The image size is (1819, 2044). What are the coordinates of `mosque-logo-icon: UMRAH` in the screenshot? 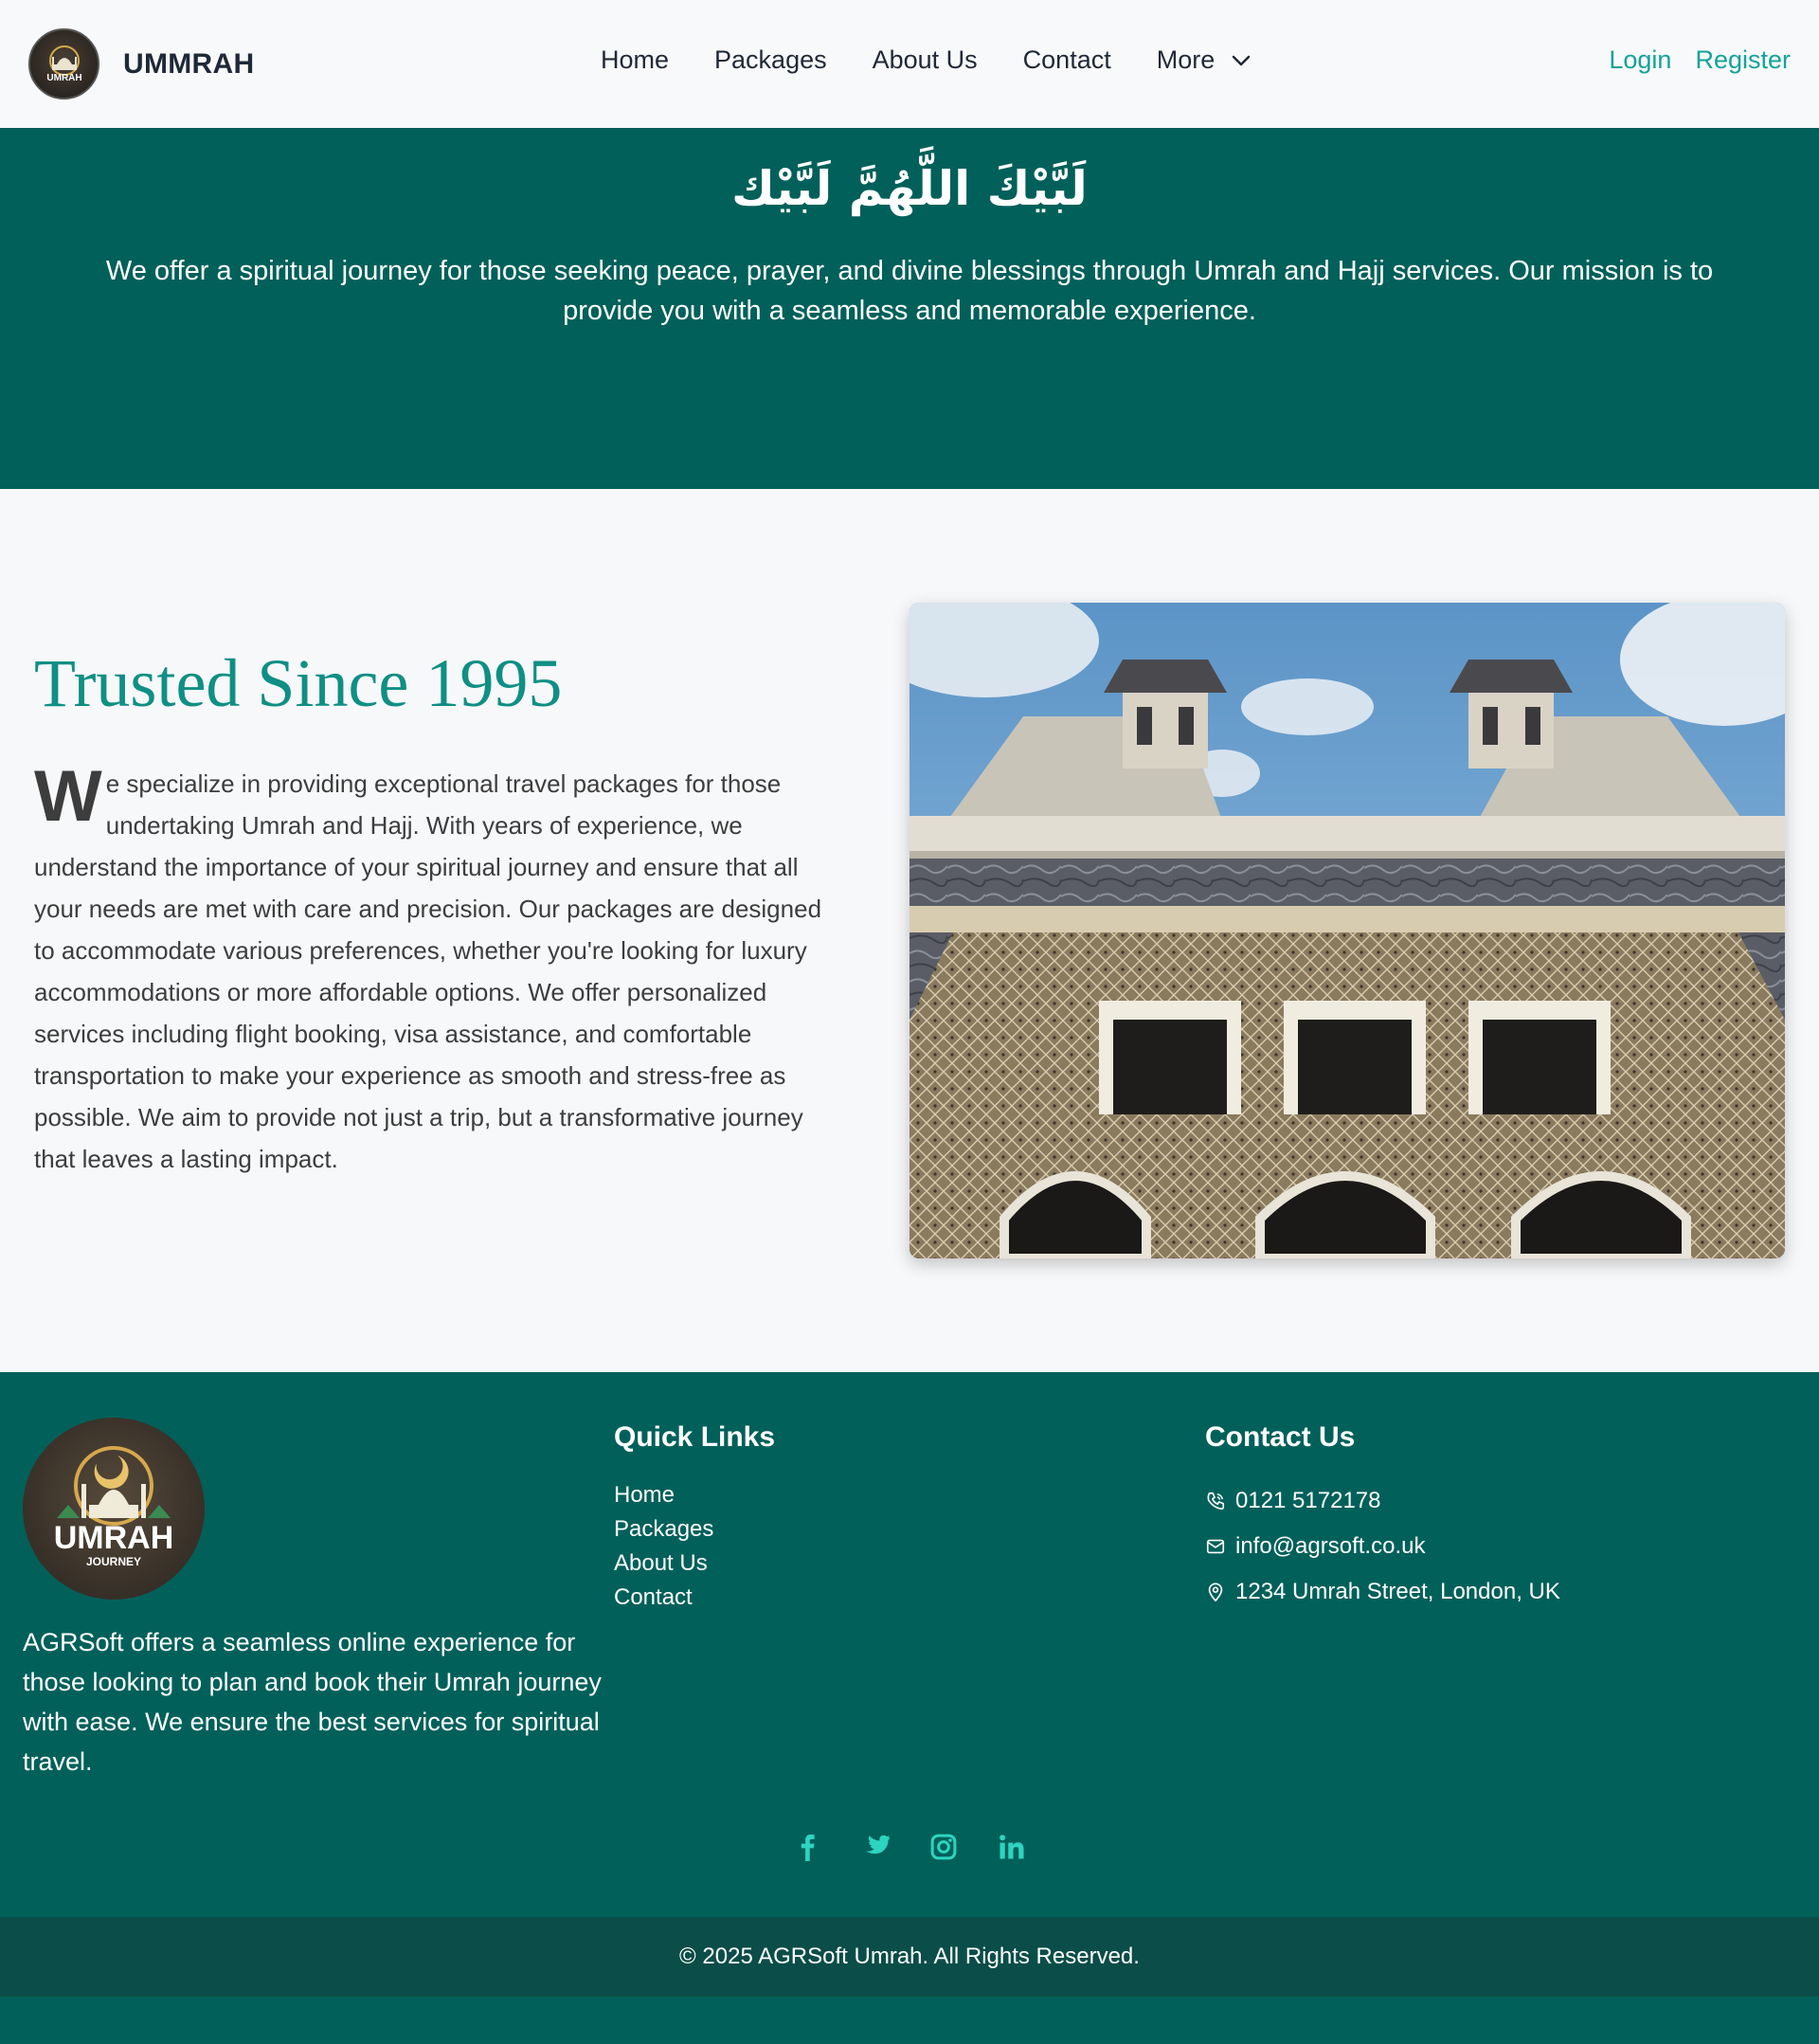 It's located at (63, 64).